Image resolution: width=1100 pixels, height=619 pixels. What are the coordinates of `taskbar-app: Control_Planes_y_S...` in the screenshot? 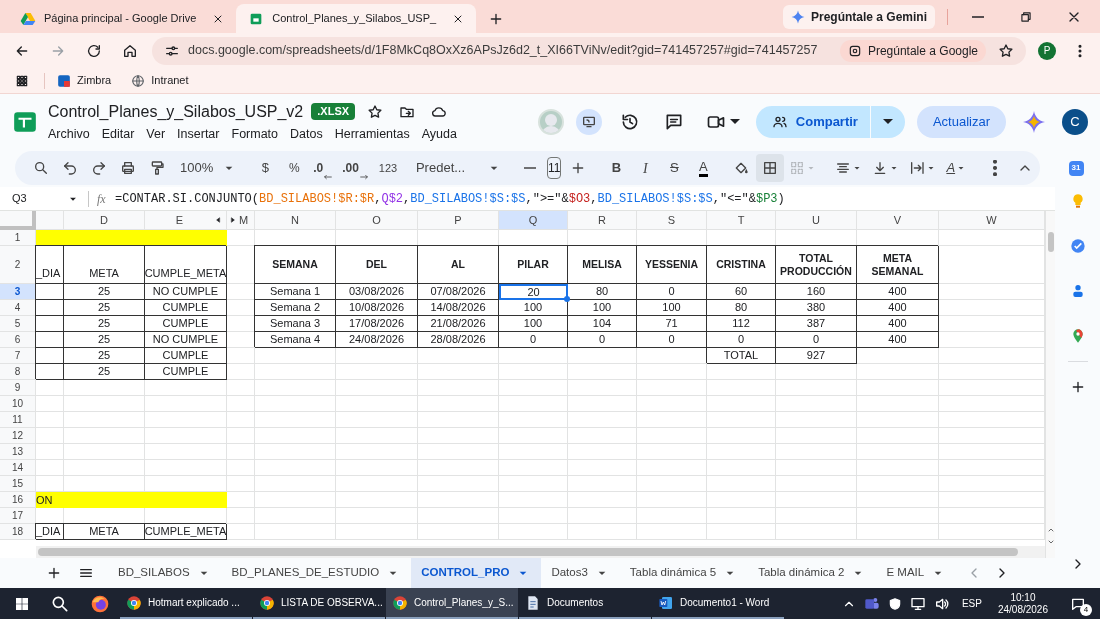 It's located at (452, 603).